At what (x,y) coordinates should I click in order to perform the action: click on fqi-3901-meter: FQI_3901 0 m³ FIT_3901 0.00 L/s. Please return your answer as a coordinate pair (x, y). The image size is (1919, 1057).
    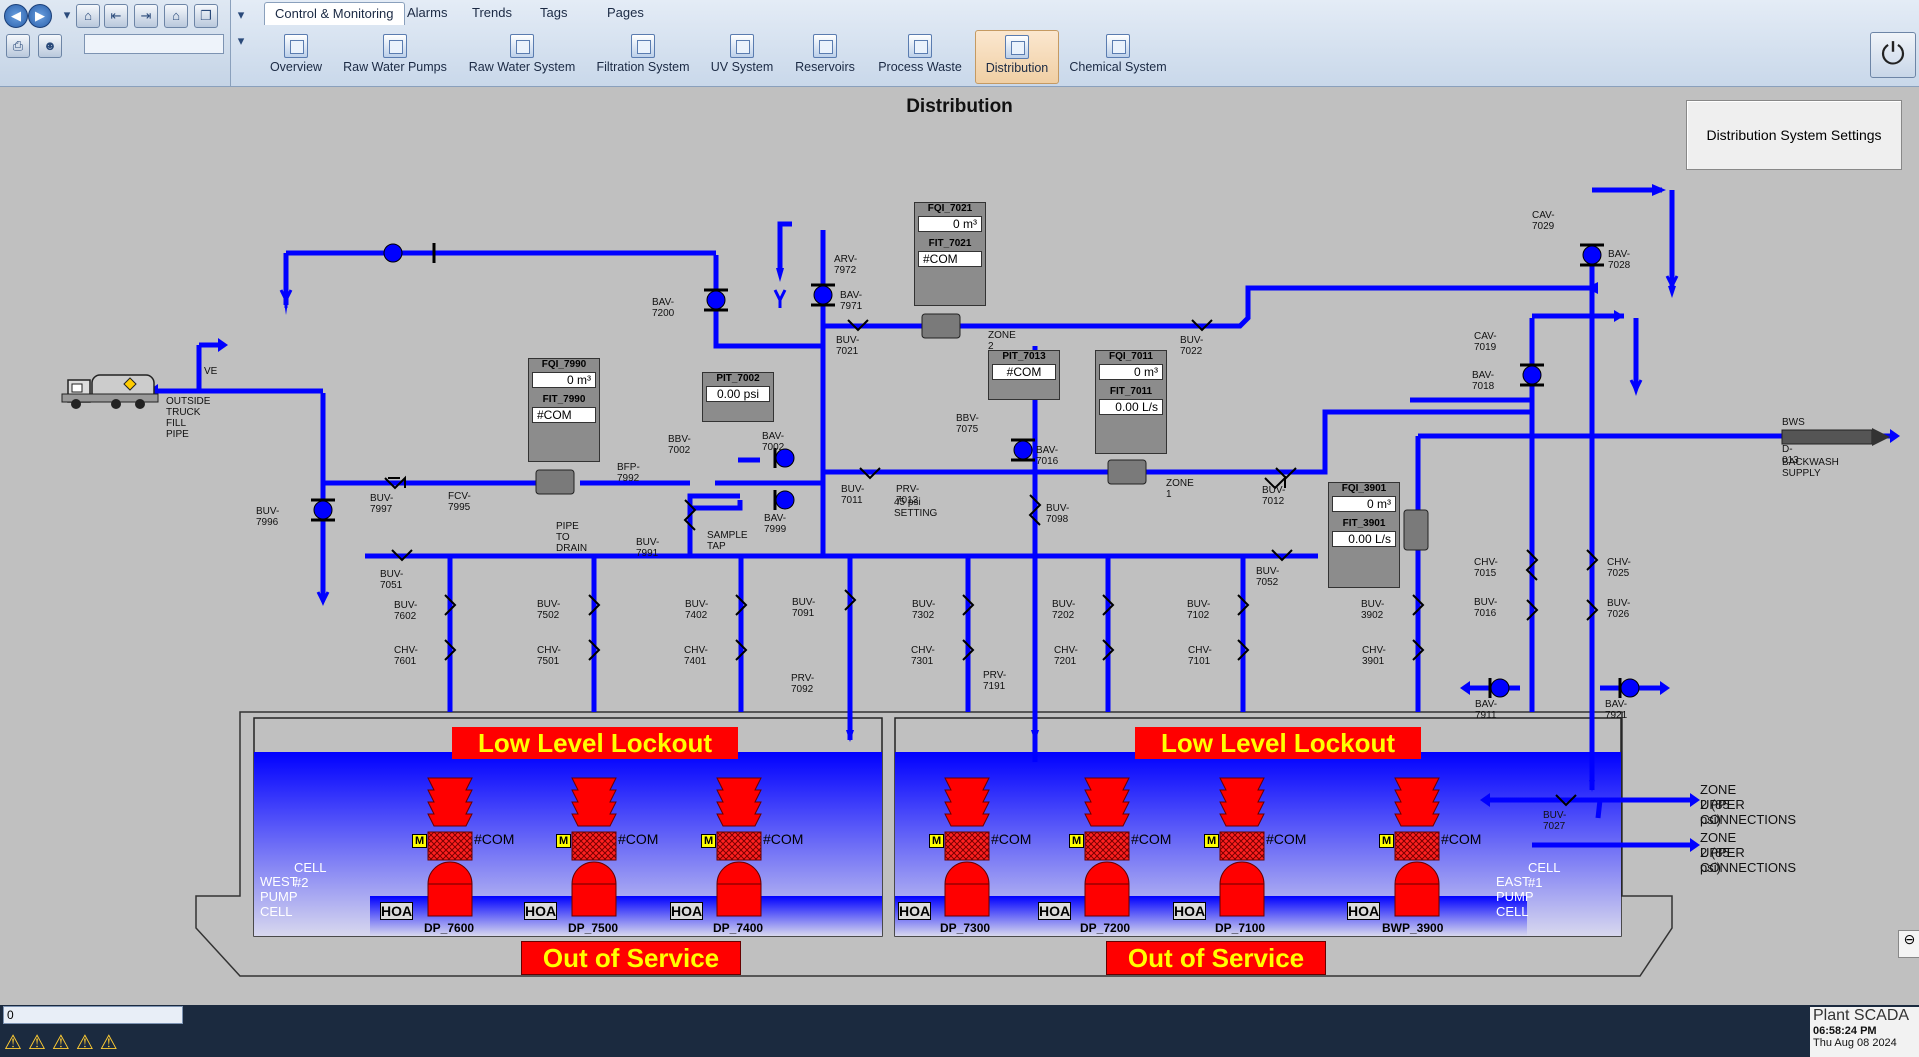
    Looking at the image, I should click on (1364, 535).